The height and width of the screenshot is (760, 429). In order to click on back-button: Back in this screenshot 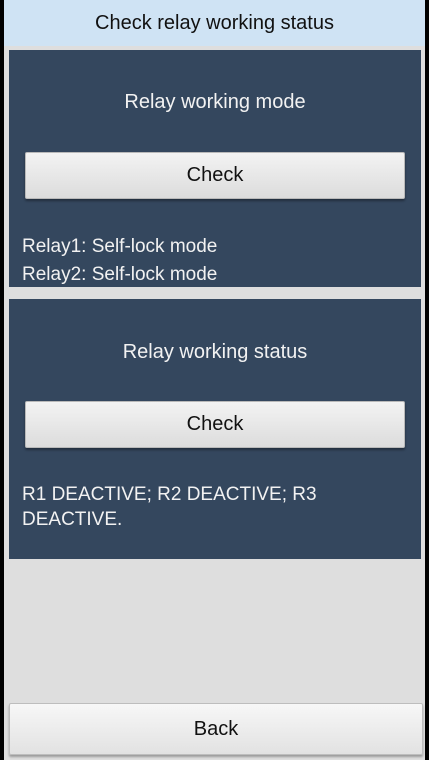, I will do `click(216, 729)`.